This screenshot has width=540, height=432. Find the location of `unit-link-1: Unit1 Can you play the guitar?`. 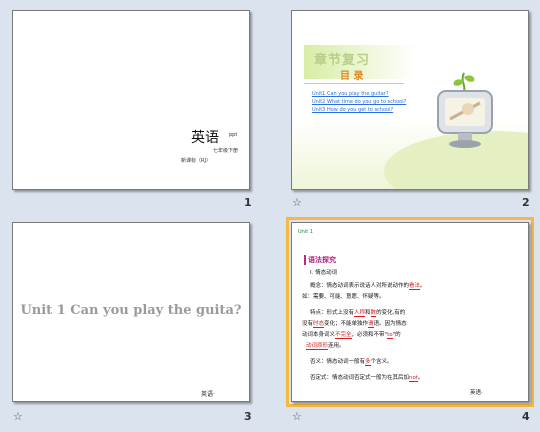

unit-link-1: Unit1 Can you play the guitar? is located at coordinates (350, 94).